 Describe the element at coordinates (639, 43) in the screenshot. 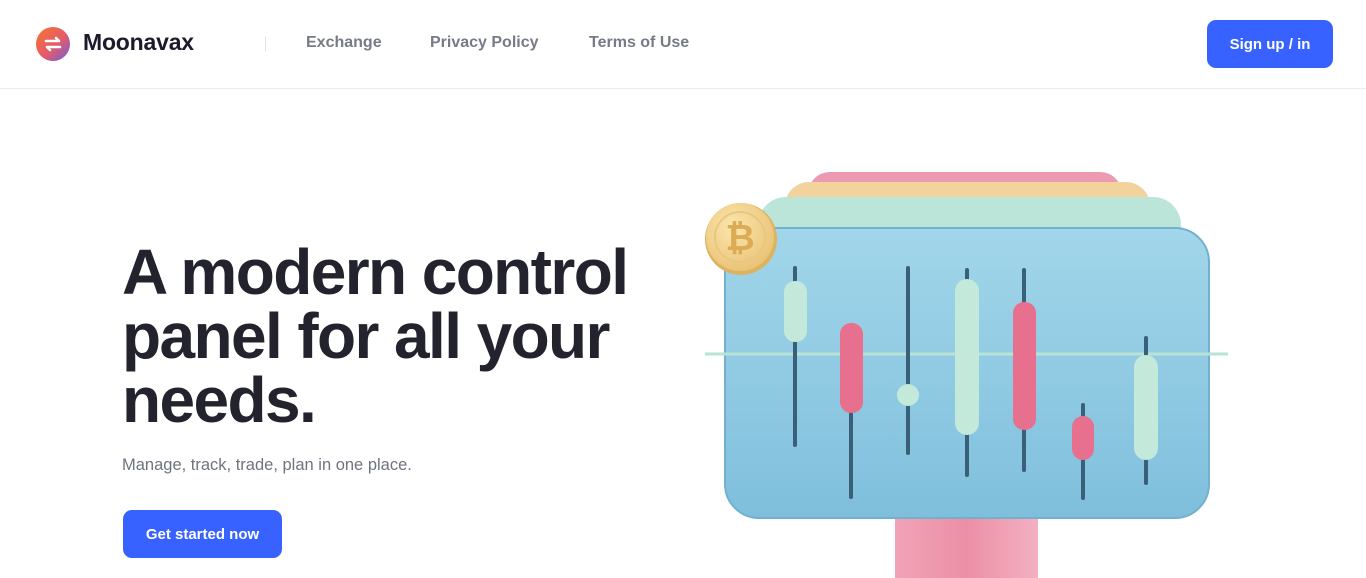

I see `nav-link-terms-of-use: Terms of Use` at that location.